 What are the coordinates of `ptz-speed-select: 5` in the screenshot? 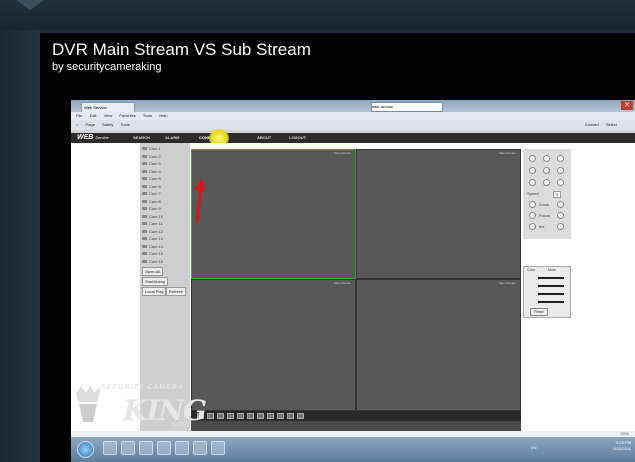 It's located at (557, 194).